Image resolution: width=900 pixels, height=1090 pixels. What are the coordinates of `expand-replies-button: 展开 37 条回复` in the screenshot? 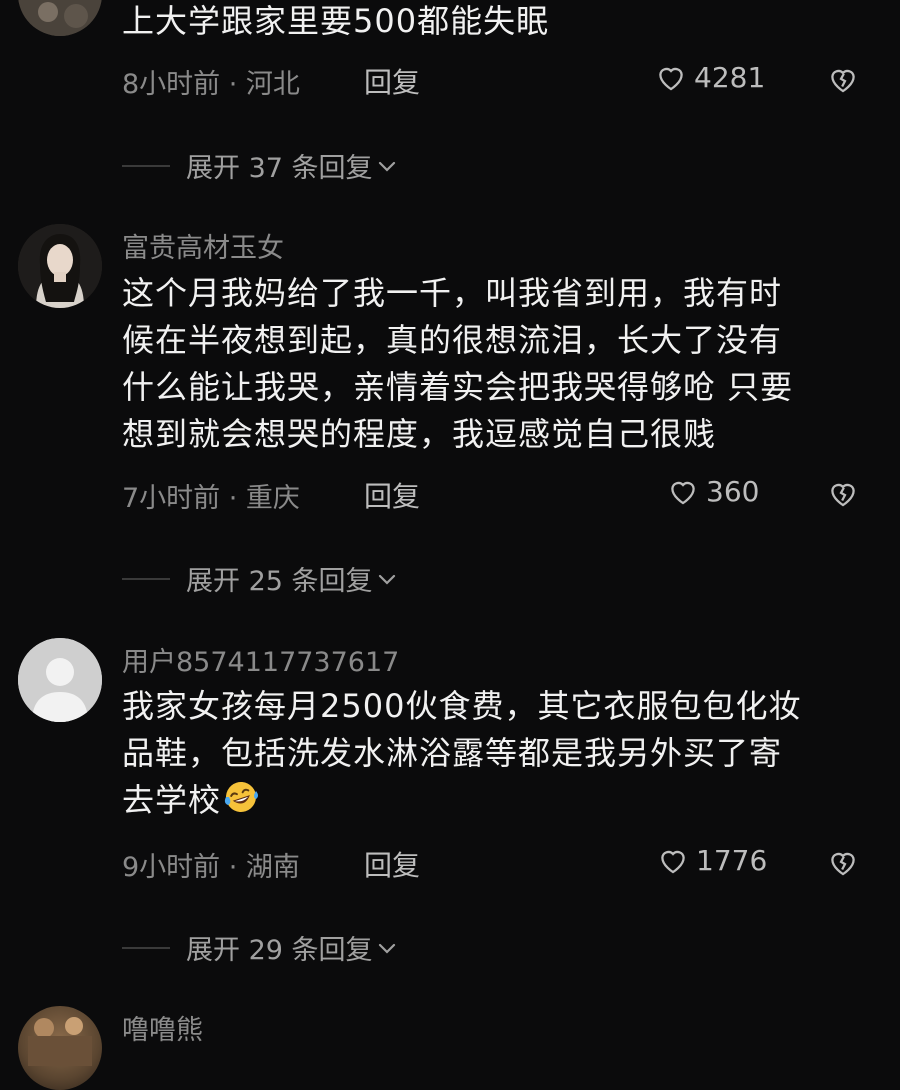 It's located at (260, 165).